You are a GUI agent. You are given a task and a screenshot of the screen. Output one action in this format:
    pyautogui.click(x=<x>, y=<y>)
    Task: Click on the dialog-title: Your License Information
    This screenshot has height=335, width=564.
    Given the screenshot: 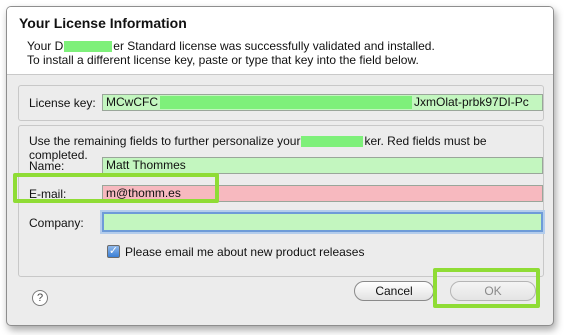 What is the action you would take?
    pyautogui.click(x=103, y=23)
    